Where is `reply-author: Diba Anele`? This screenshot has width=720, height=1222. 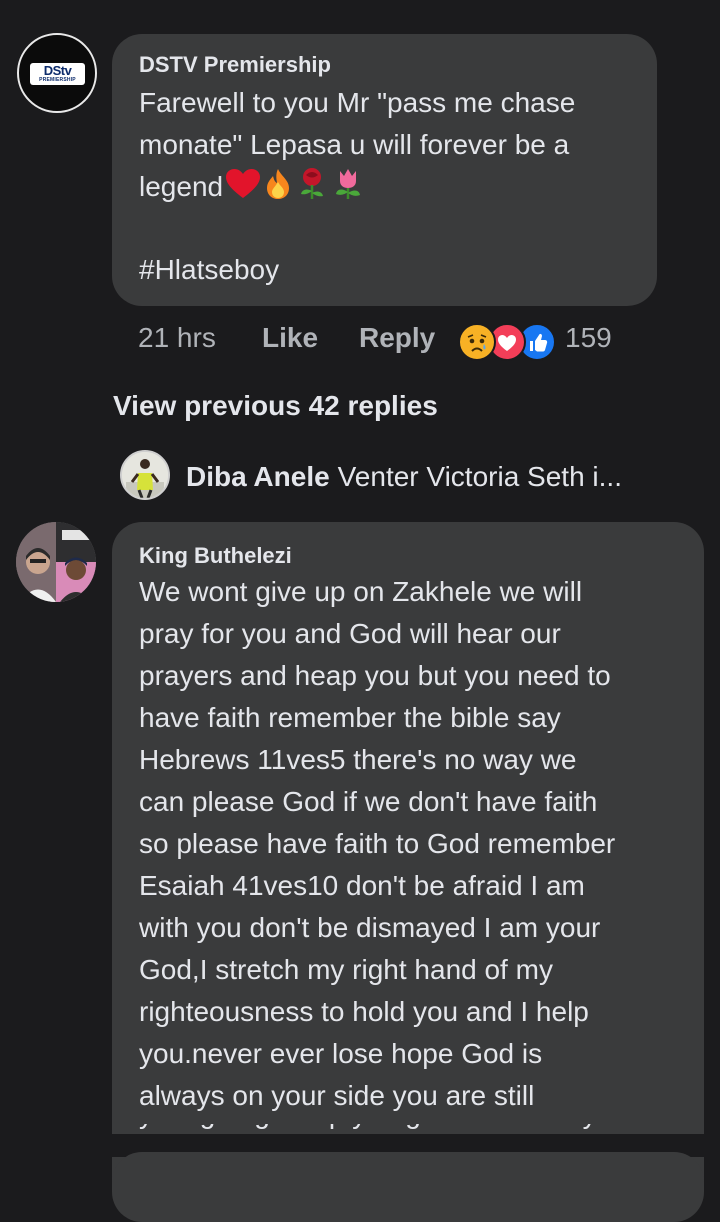
reply-author: Diba Anele is located at coordinates (258, 476).